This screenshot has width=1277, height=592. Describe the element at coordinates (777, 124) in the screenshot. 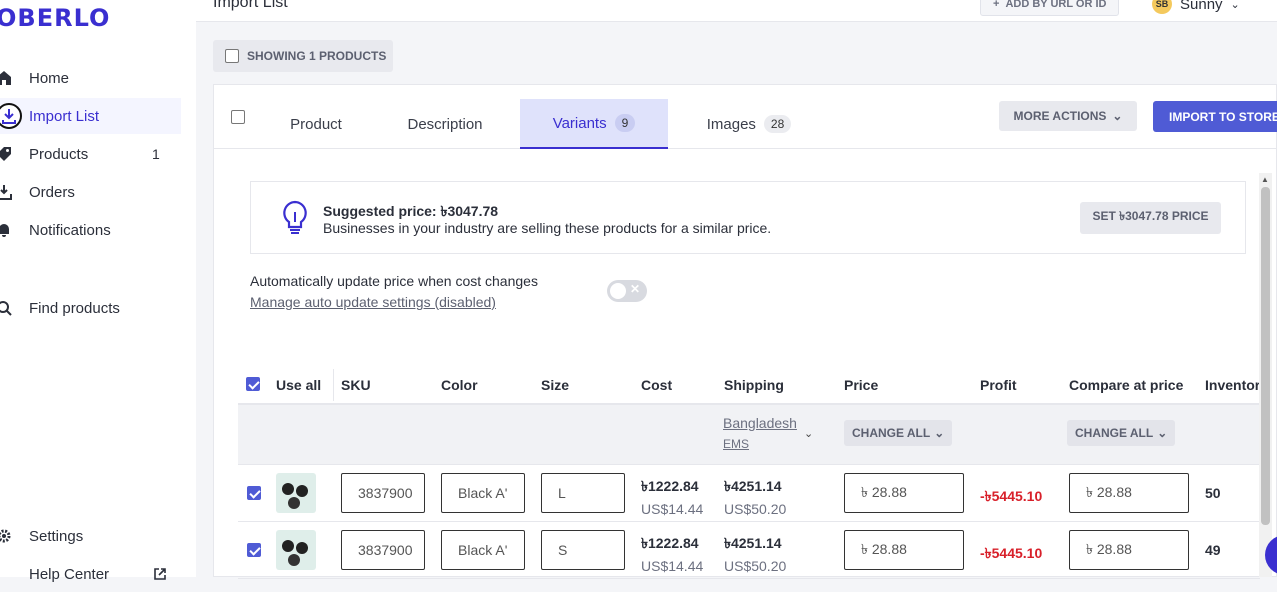

I see `images-count-badge: 28` at that location.